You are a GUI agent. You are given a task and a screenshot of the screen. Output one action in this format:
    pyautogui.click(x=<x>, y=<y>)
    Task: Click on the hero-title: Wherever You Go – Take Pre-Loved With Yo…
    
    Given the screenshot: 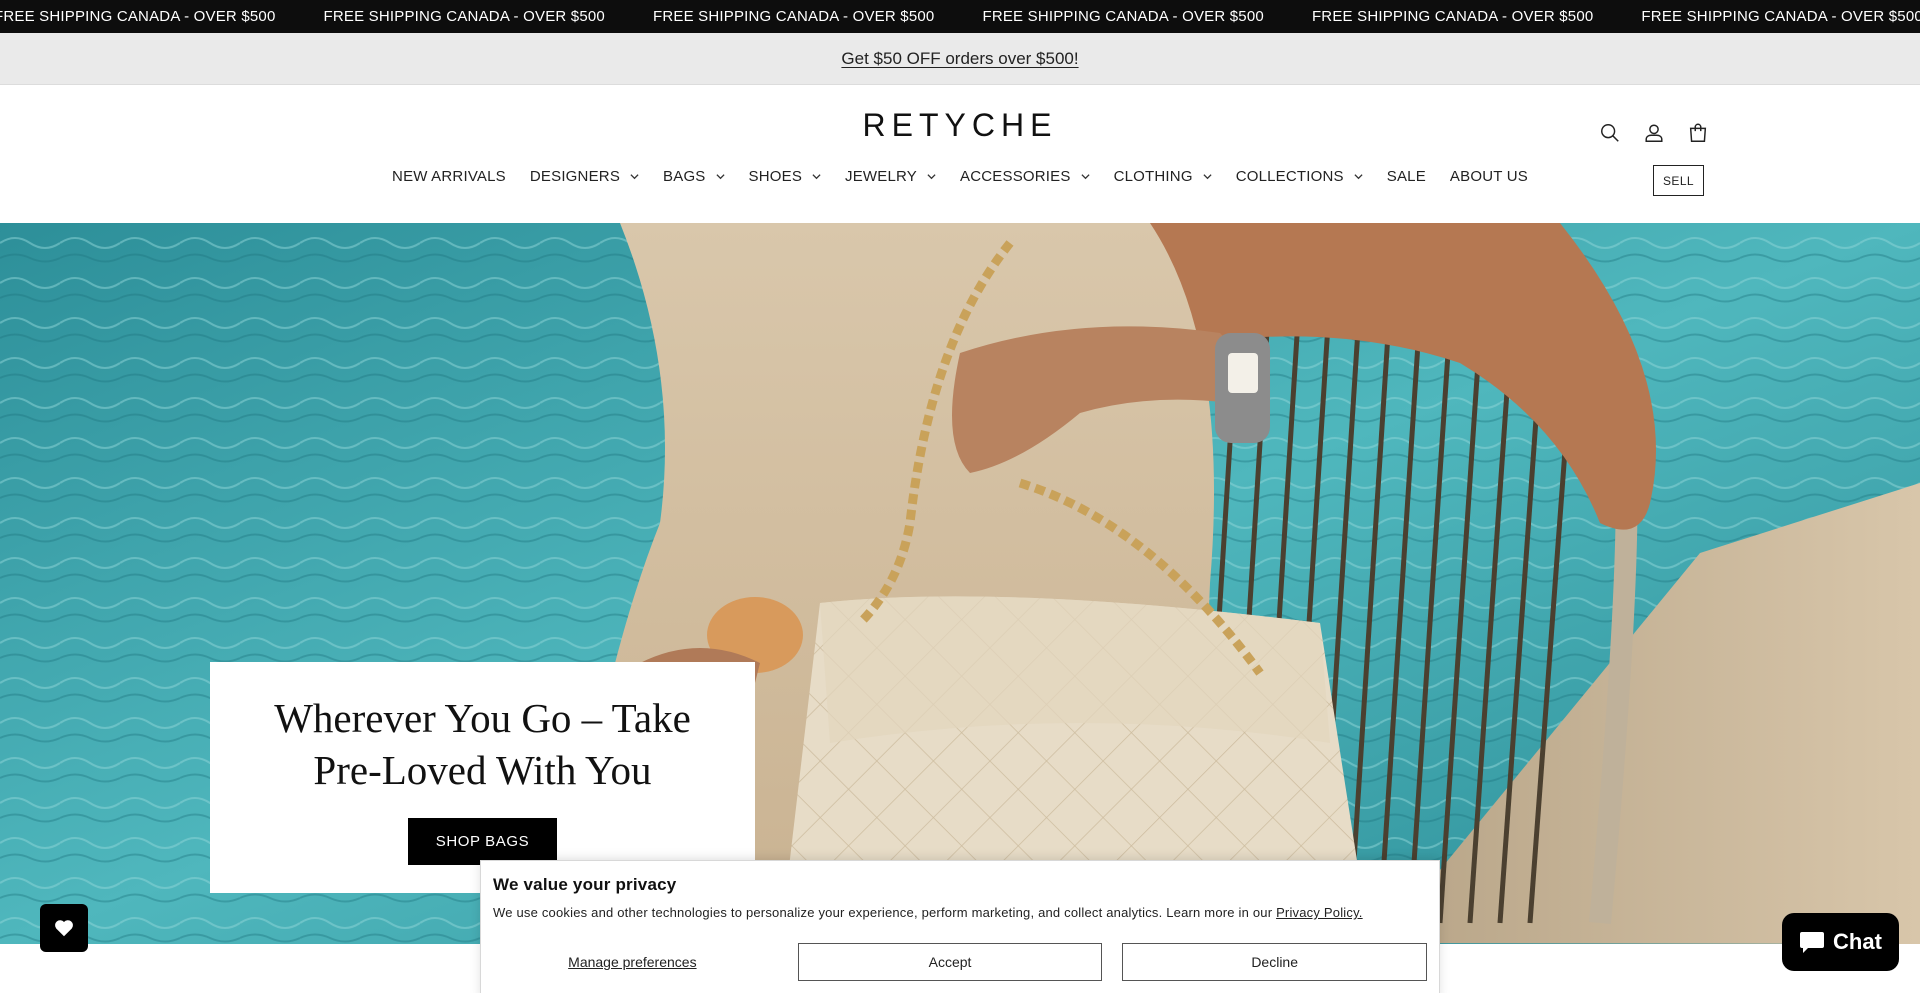 What is the action you would take?
    pyautogui.click(x=482, y=744)
    